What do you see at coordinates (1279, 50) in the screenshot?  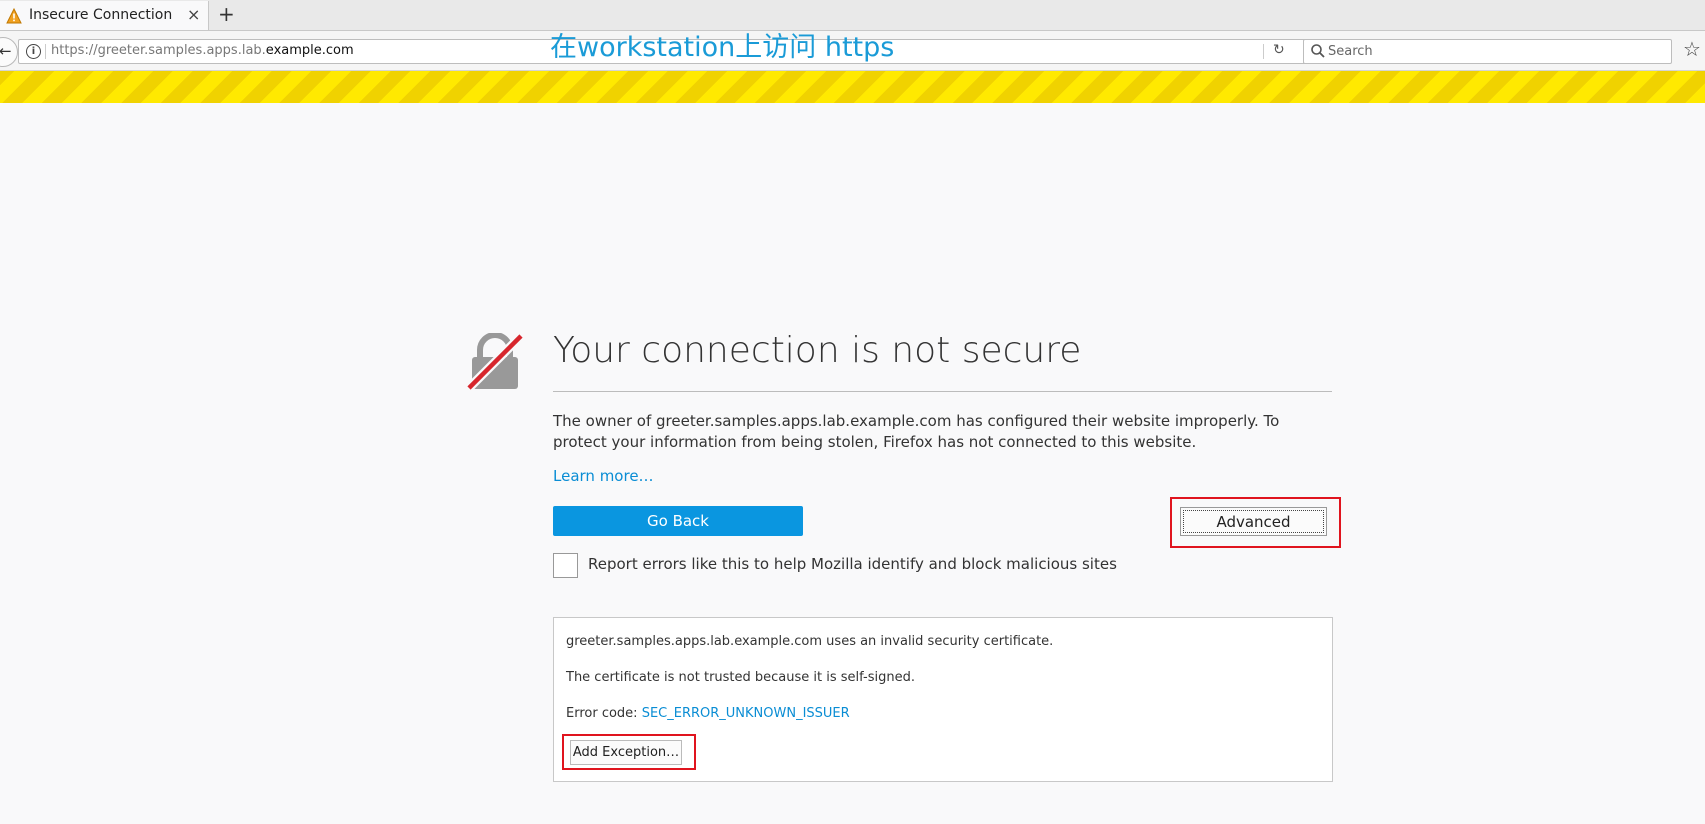 I see `reload-icon: ↻` at bounding box center [1279, 50].